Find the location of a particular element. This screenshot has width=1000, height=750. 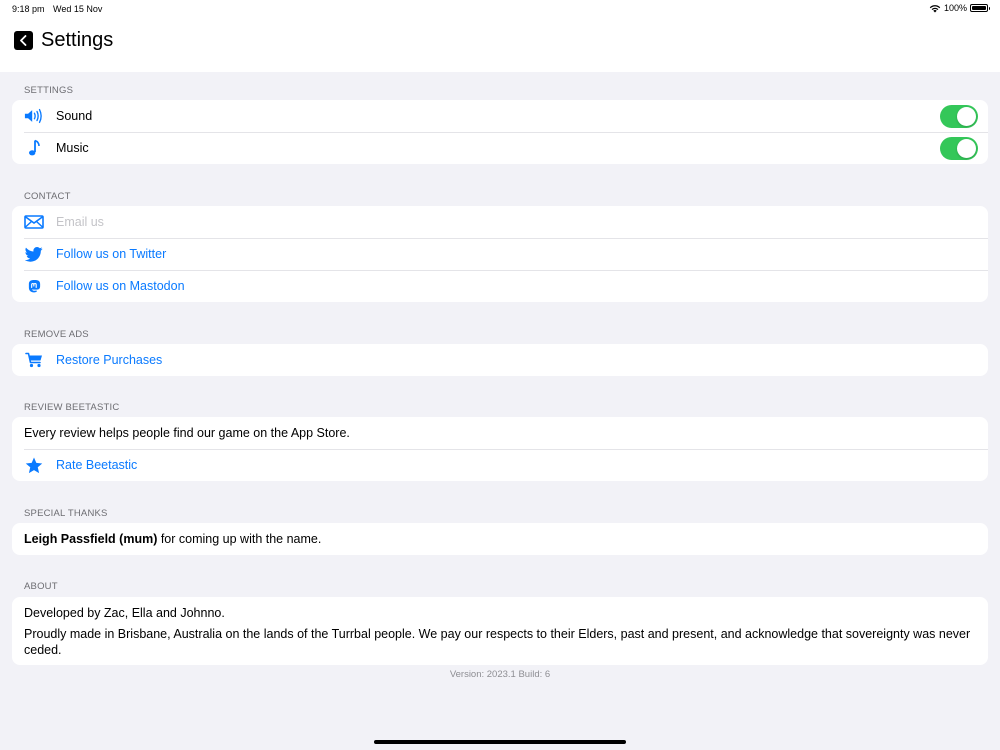

mastodon-label: Follow us on Mastodon is located at coordinates (120, 286).